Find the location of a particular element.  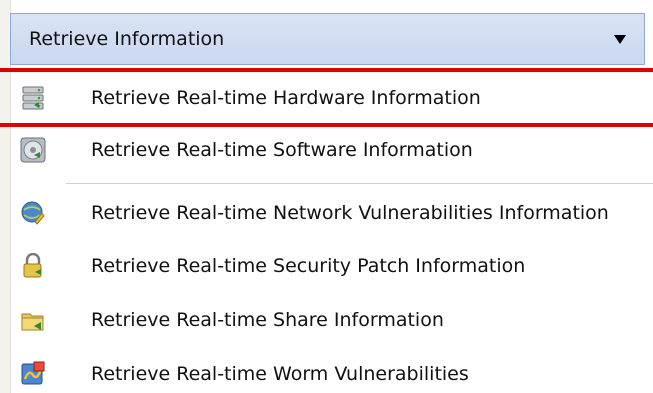

menu-item-label: Retrieve Real-time Worm Vulnerabilities is located at coordinates (280, 374).